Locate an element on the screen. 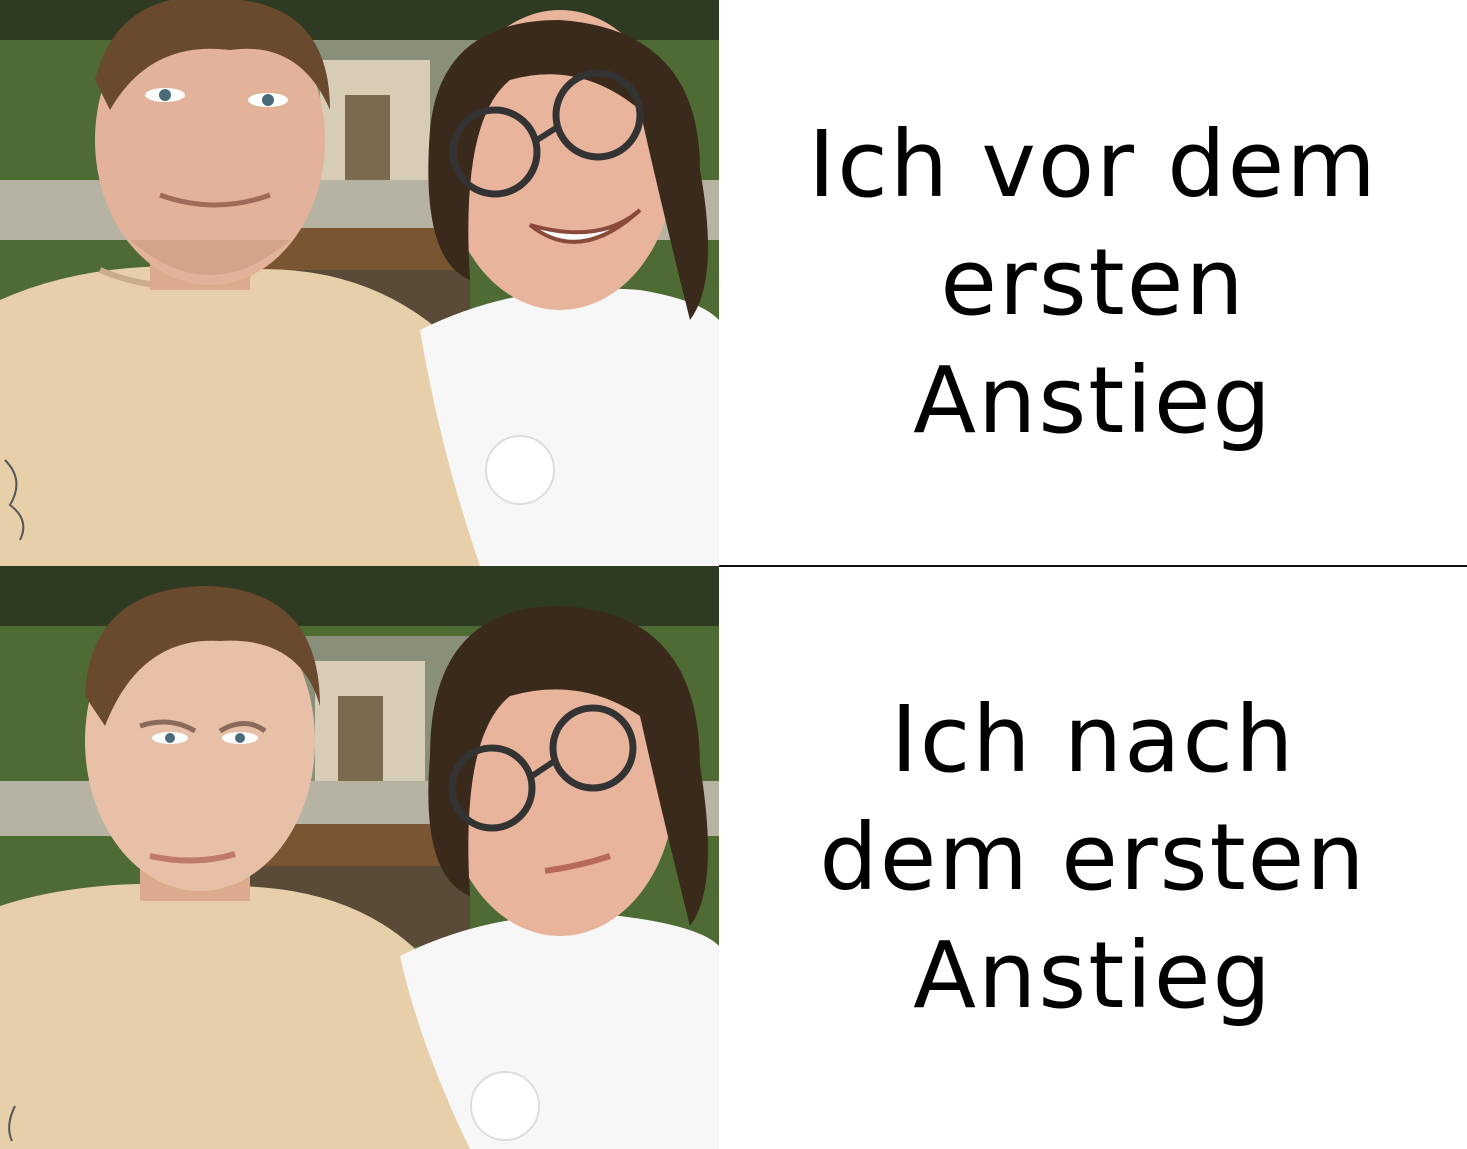 The height and width of the screenshot is (1149, 1467). caption-bottom-line-2: dem ersten is located at coordinates (1093, 857).